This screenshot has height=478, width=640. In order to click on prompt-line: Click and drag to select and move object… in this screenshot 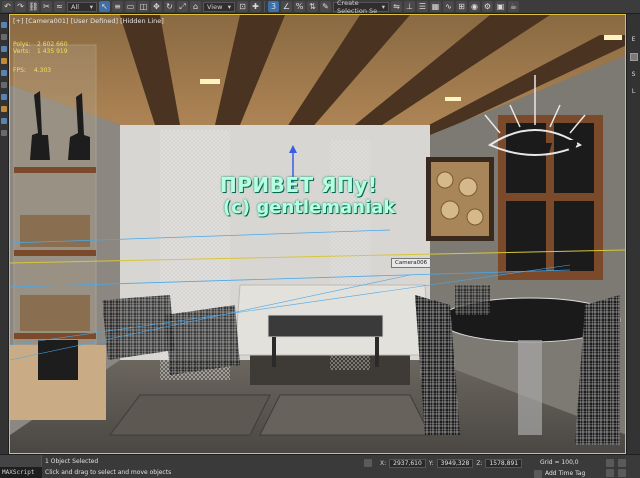, I will do `click(108, 472)`.